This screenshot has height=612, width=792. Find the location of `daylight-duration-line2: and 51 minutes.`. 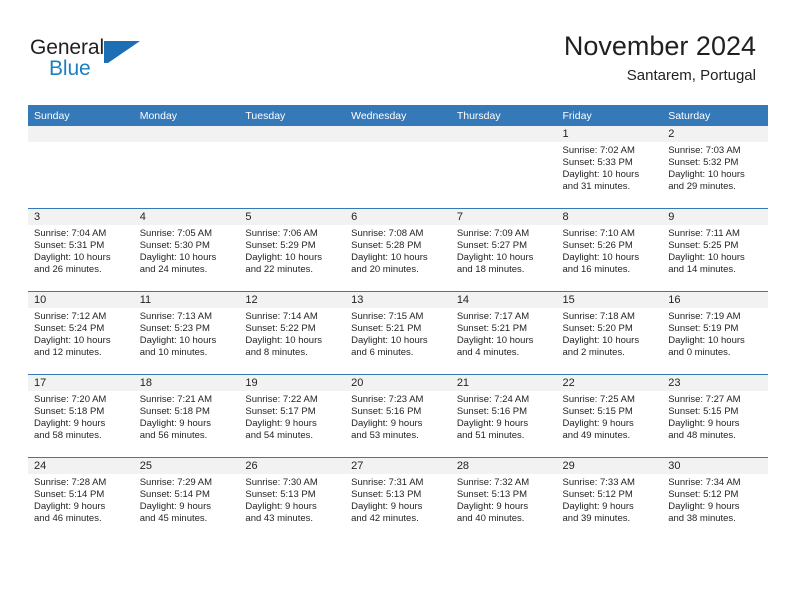

daylight-duration-line2: and 51 minutes. is located at coordinates (490, 436).